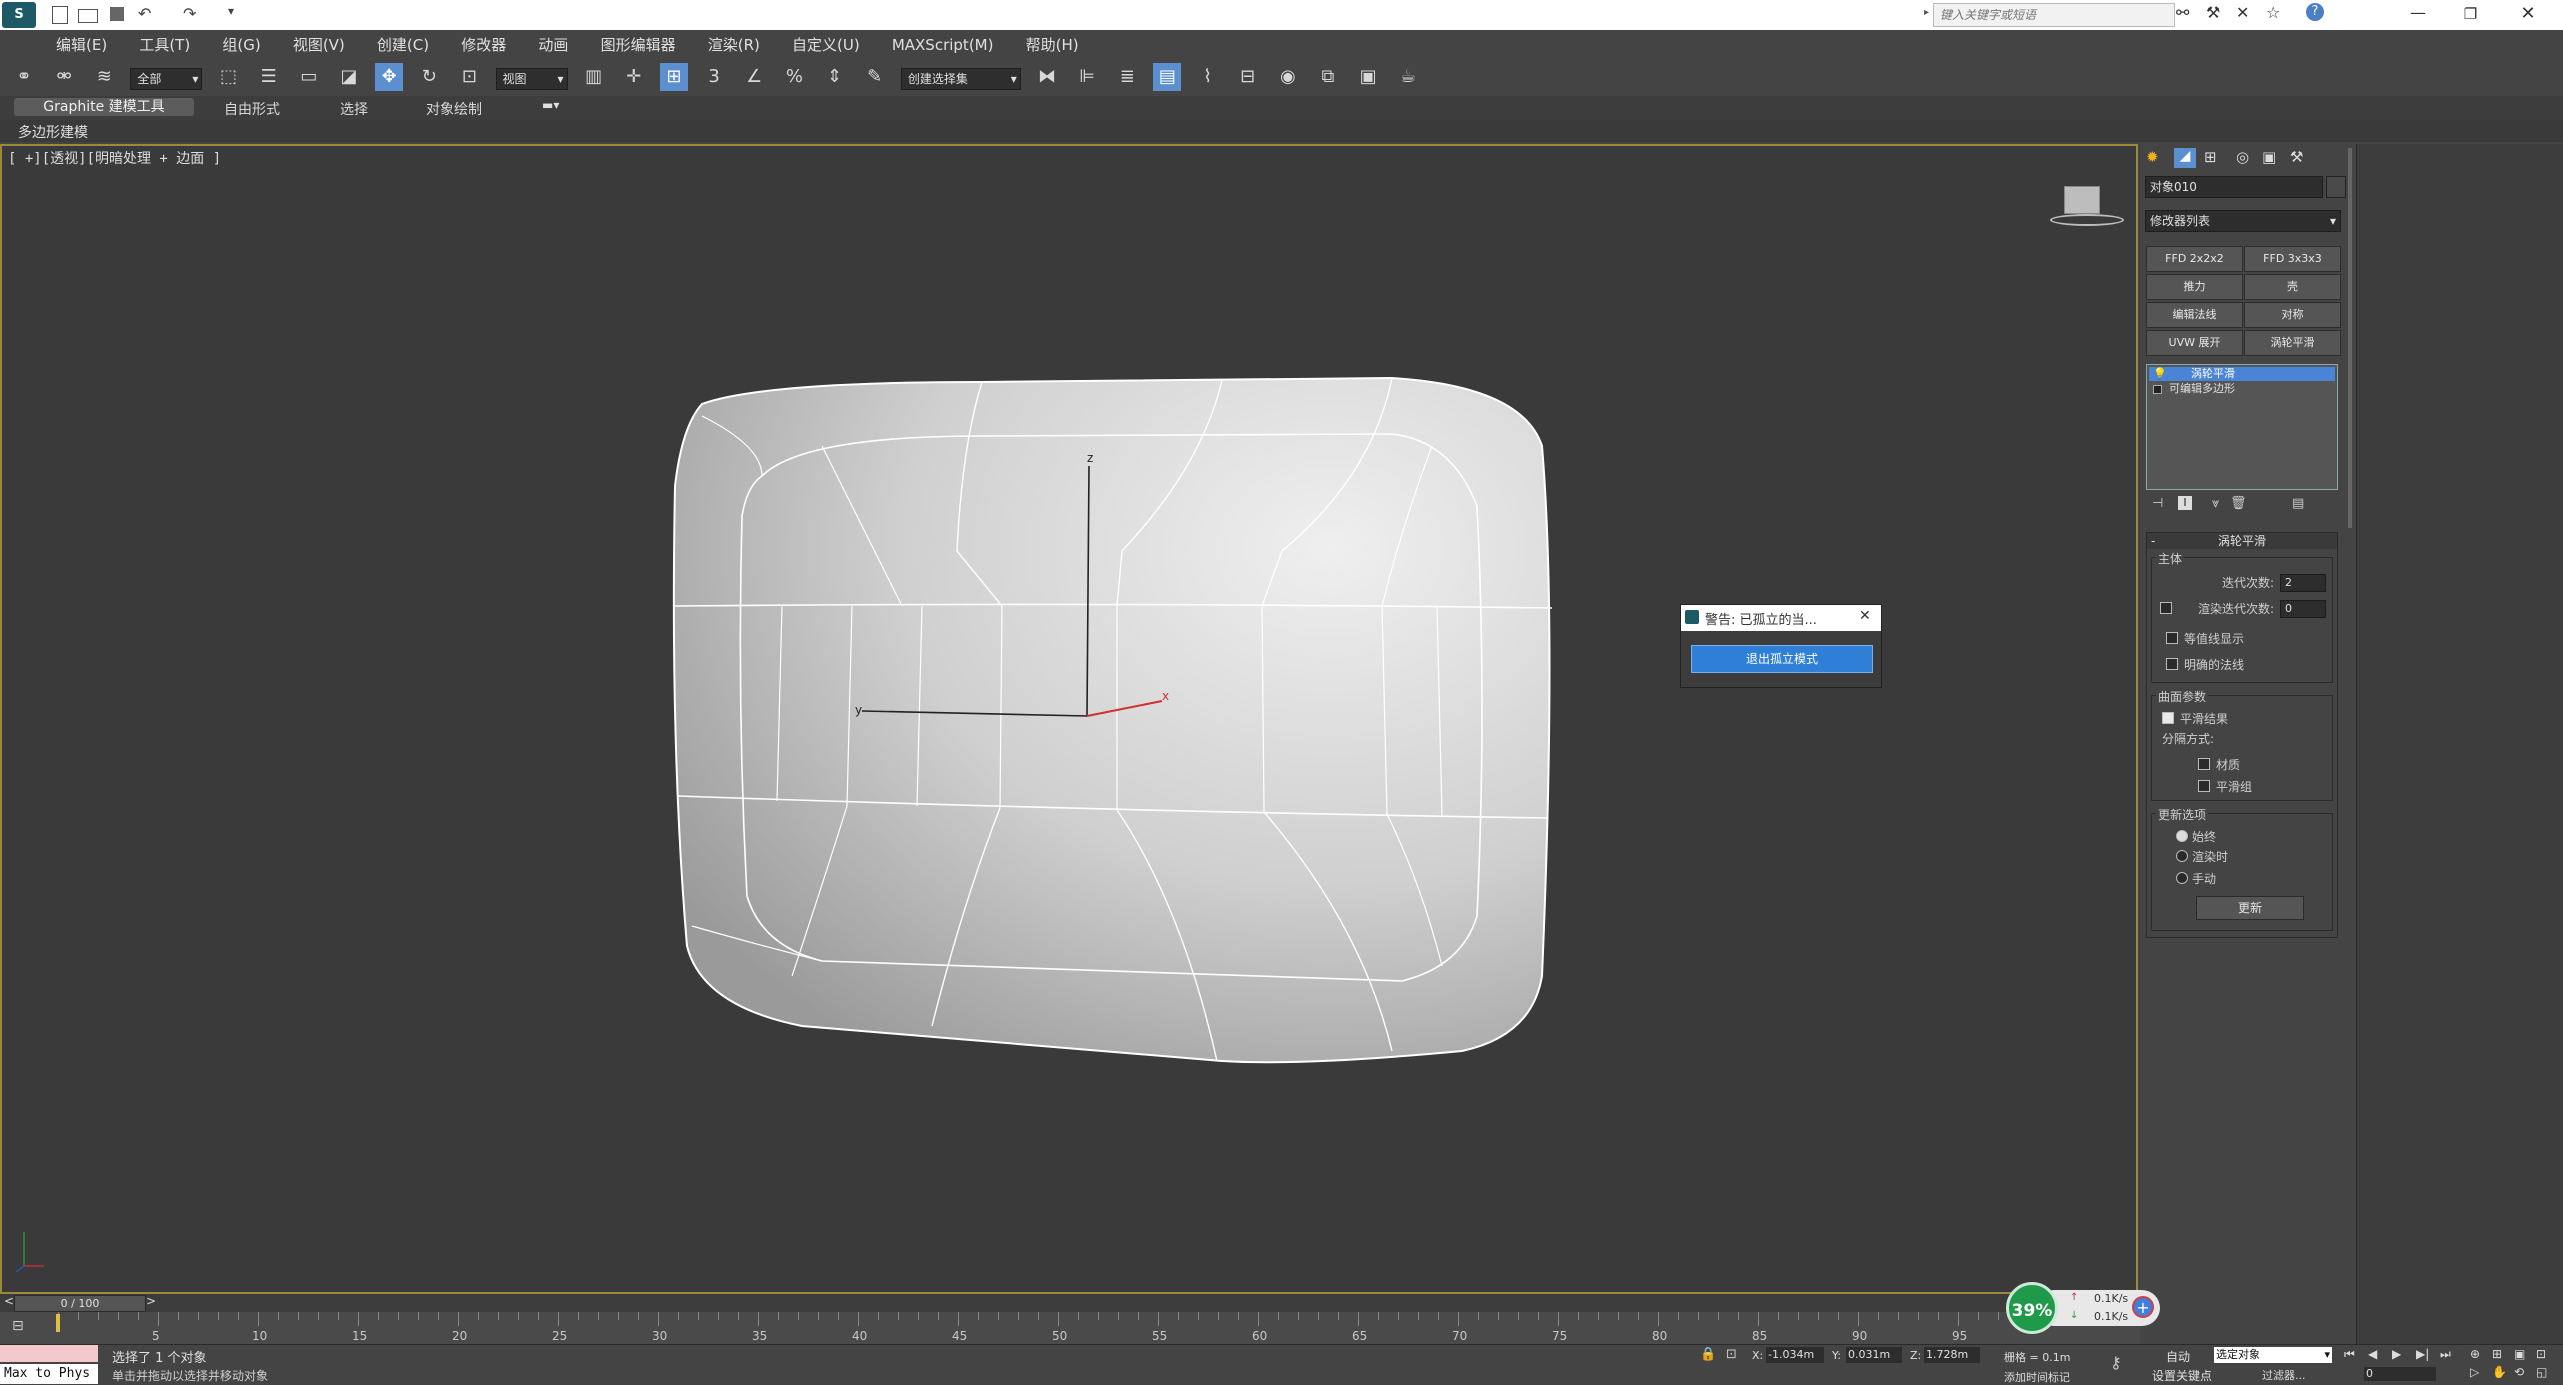 The width and height of the screenshot is (2563, 1385). I want to click on always-radio, so click(2182, 836).